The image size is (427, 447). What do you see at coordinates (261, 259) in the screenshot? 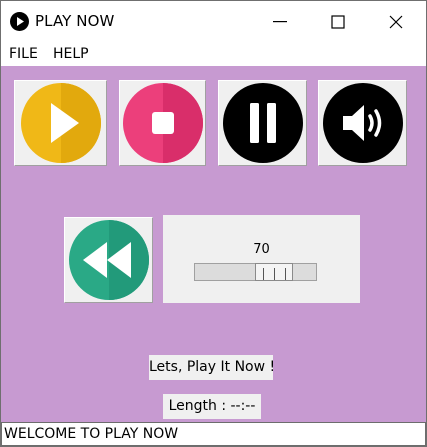
I see `volume-panel: 70` at bounding box center [261, 259].